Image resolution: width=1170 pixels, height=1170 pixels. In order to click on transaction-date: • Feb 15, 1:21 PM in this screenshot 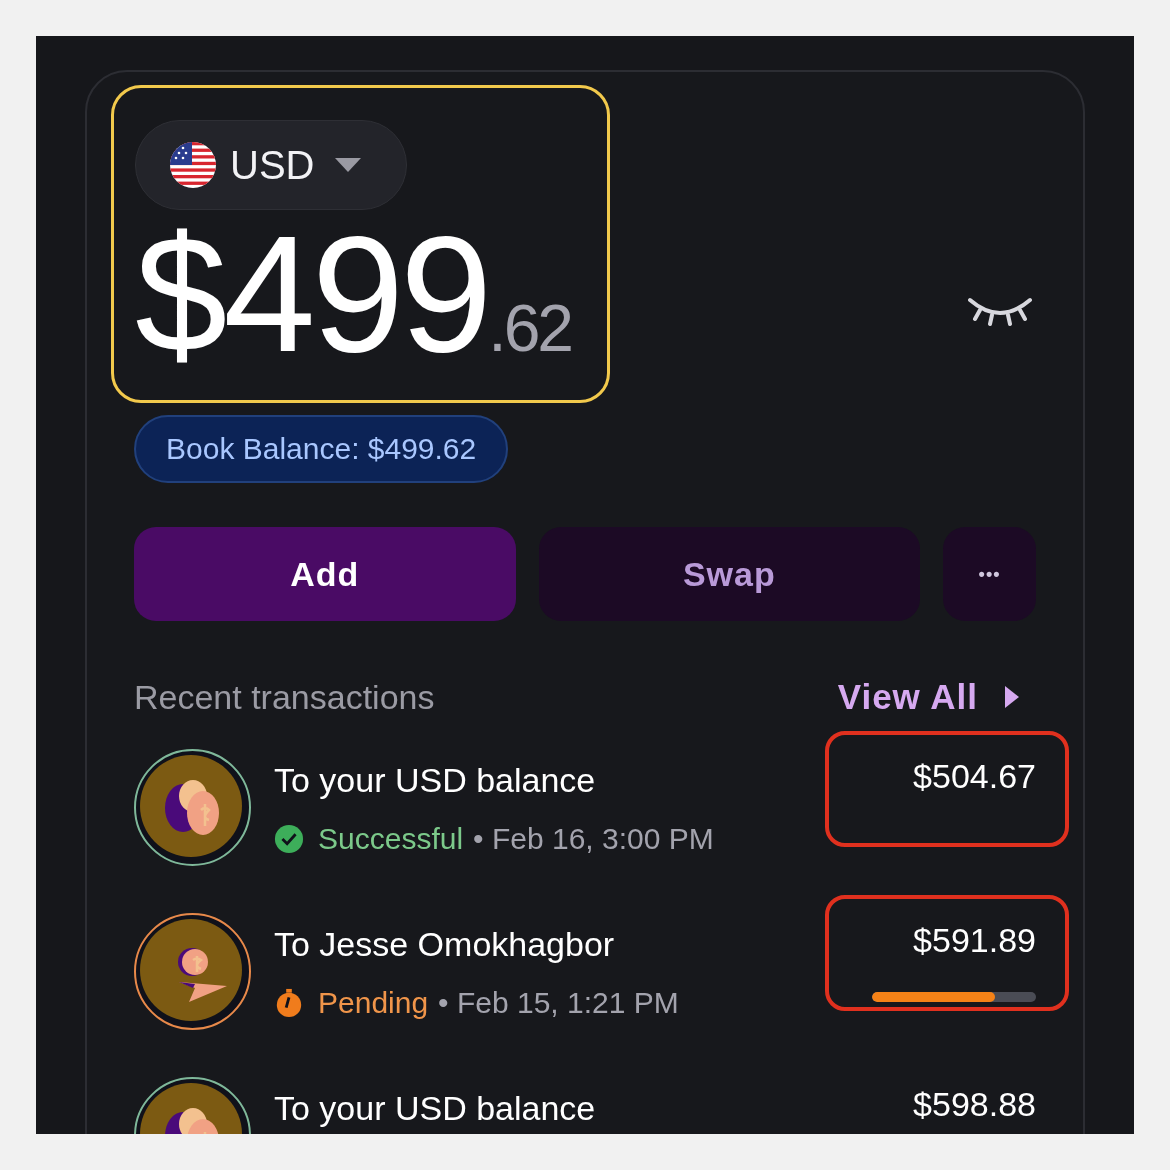, I will do `click(558, 1003)`.